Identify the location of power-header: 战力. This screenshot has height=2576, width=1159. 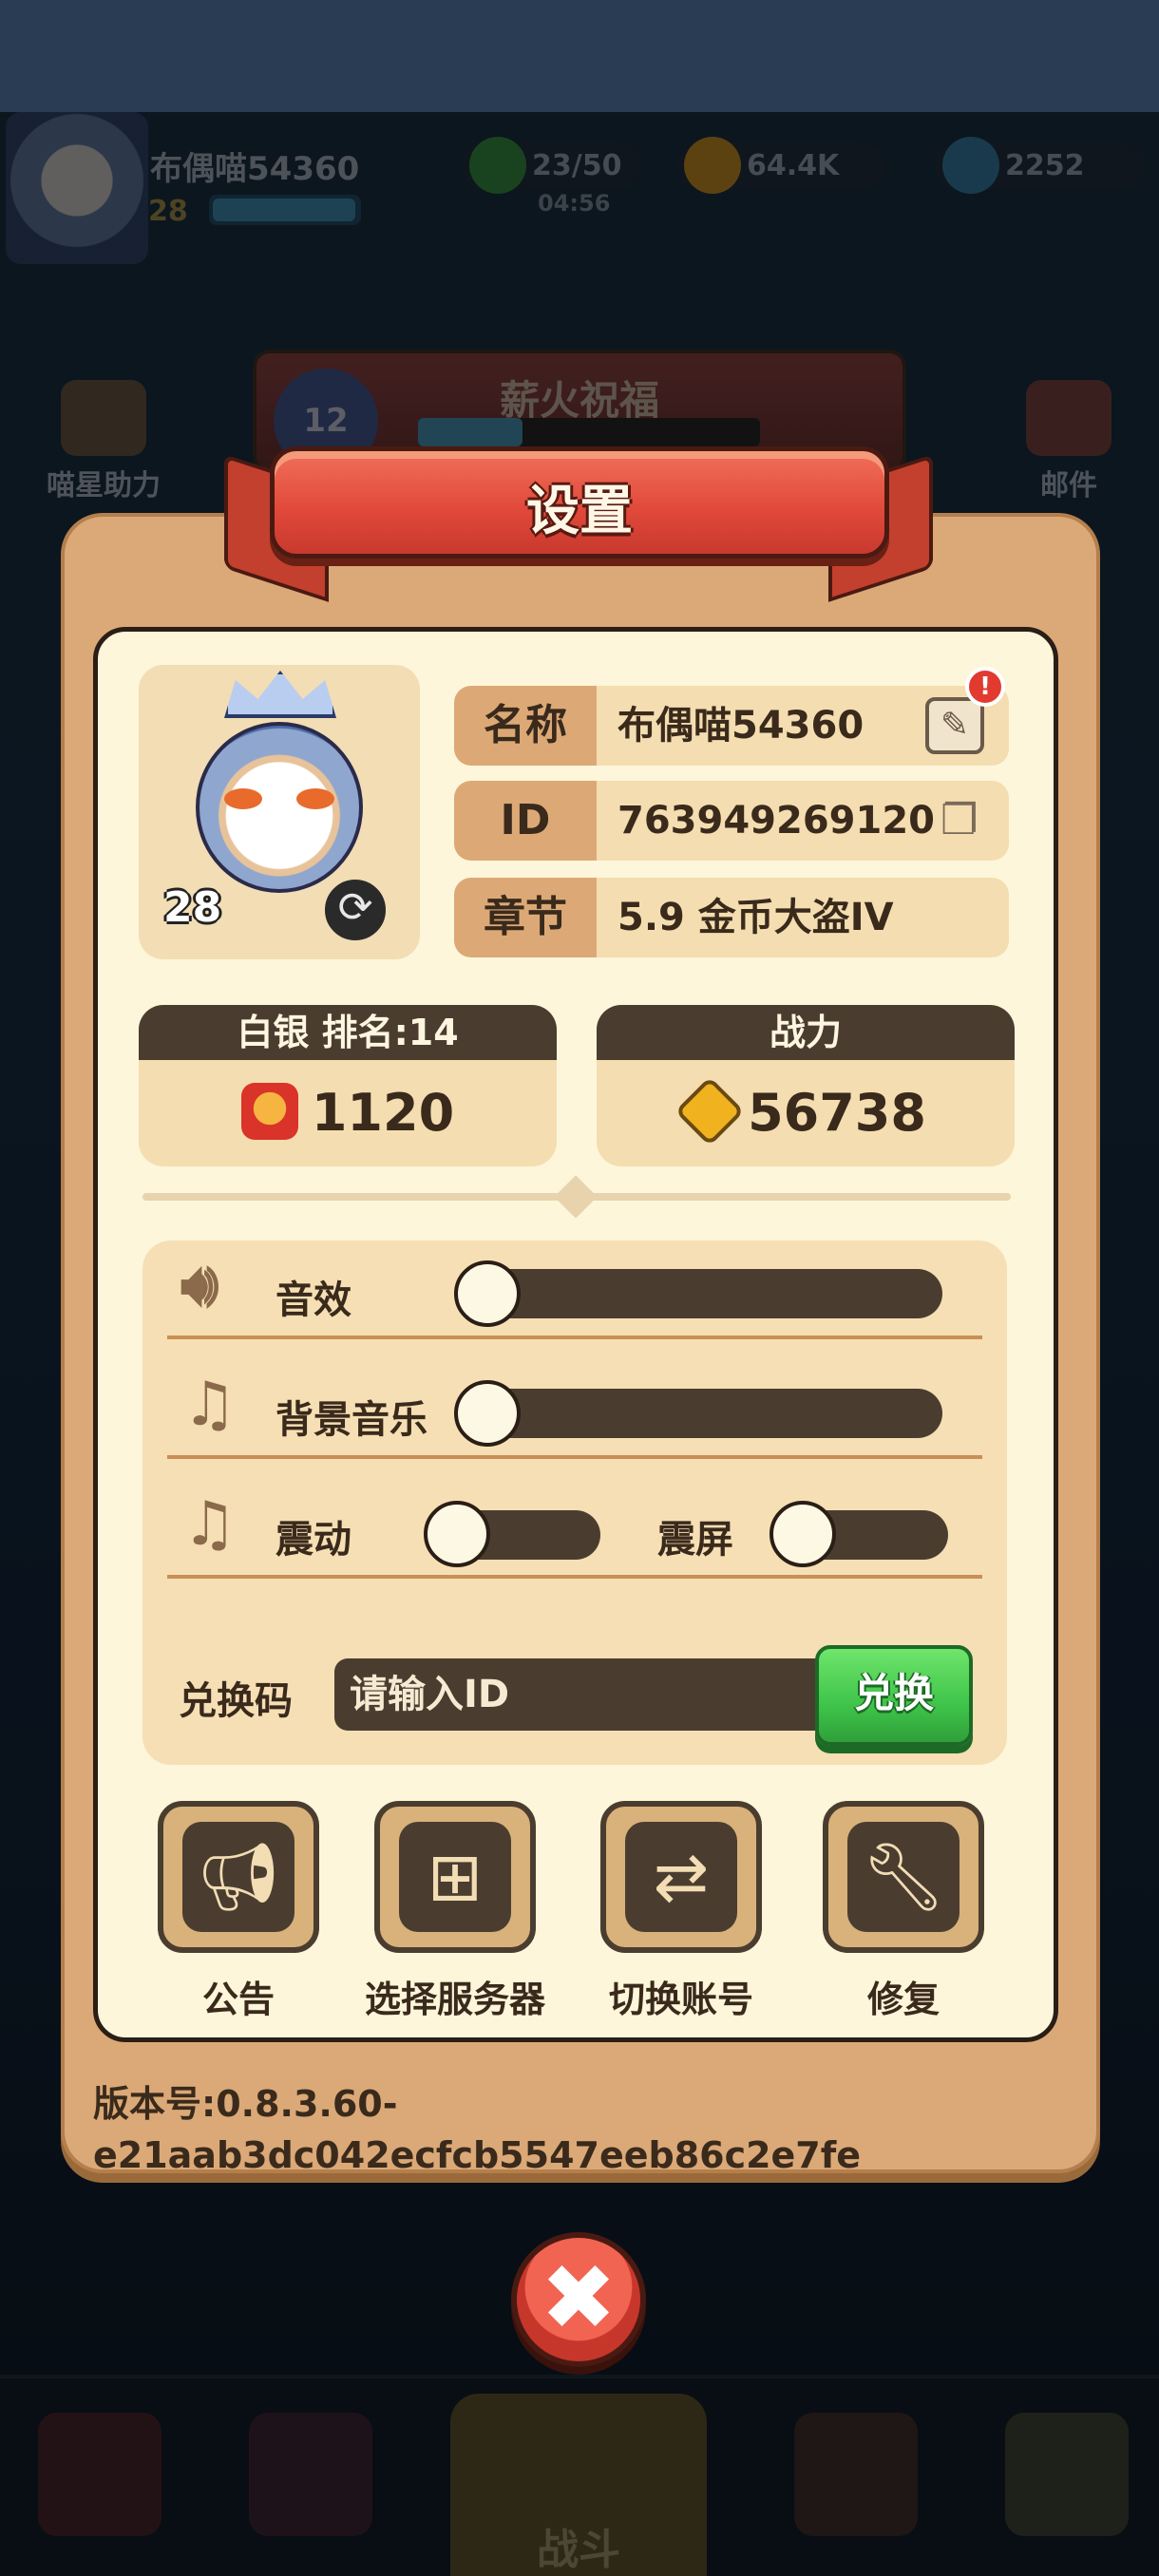
(806, 1032).